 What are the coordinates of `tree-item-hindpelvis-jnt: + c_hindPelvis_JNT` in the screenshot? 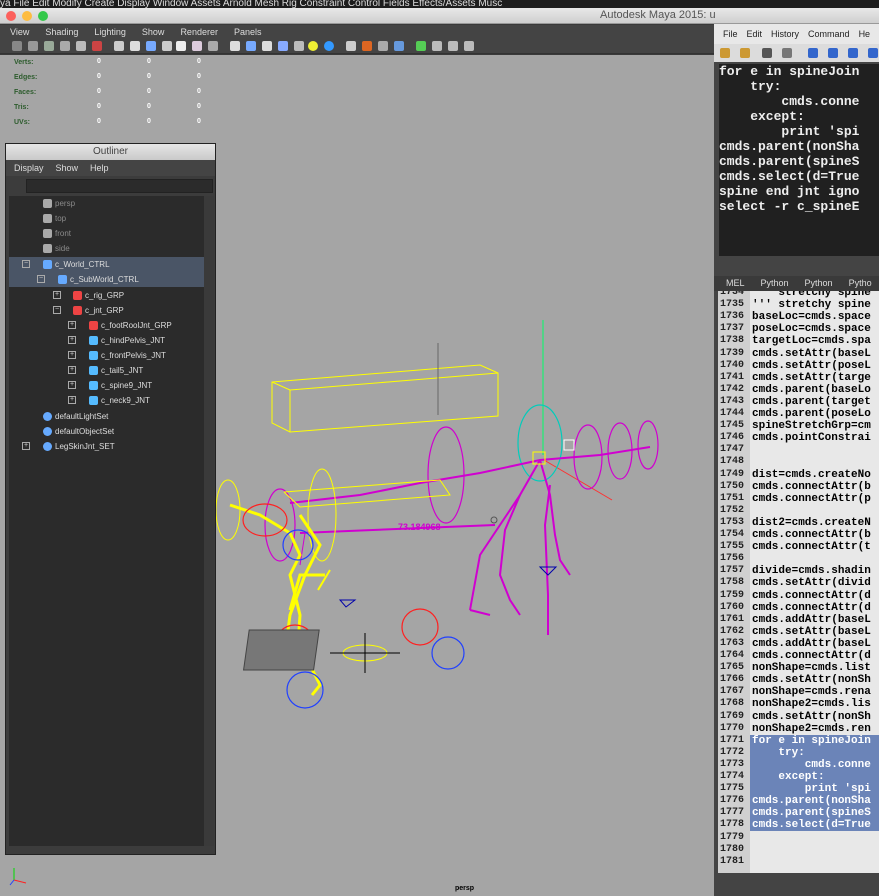 It's located at (106, 340).